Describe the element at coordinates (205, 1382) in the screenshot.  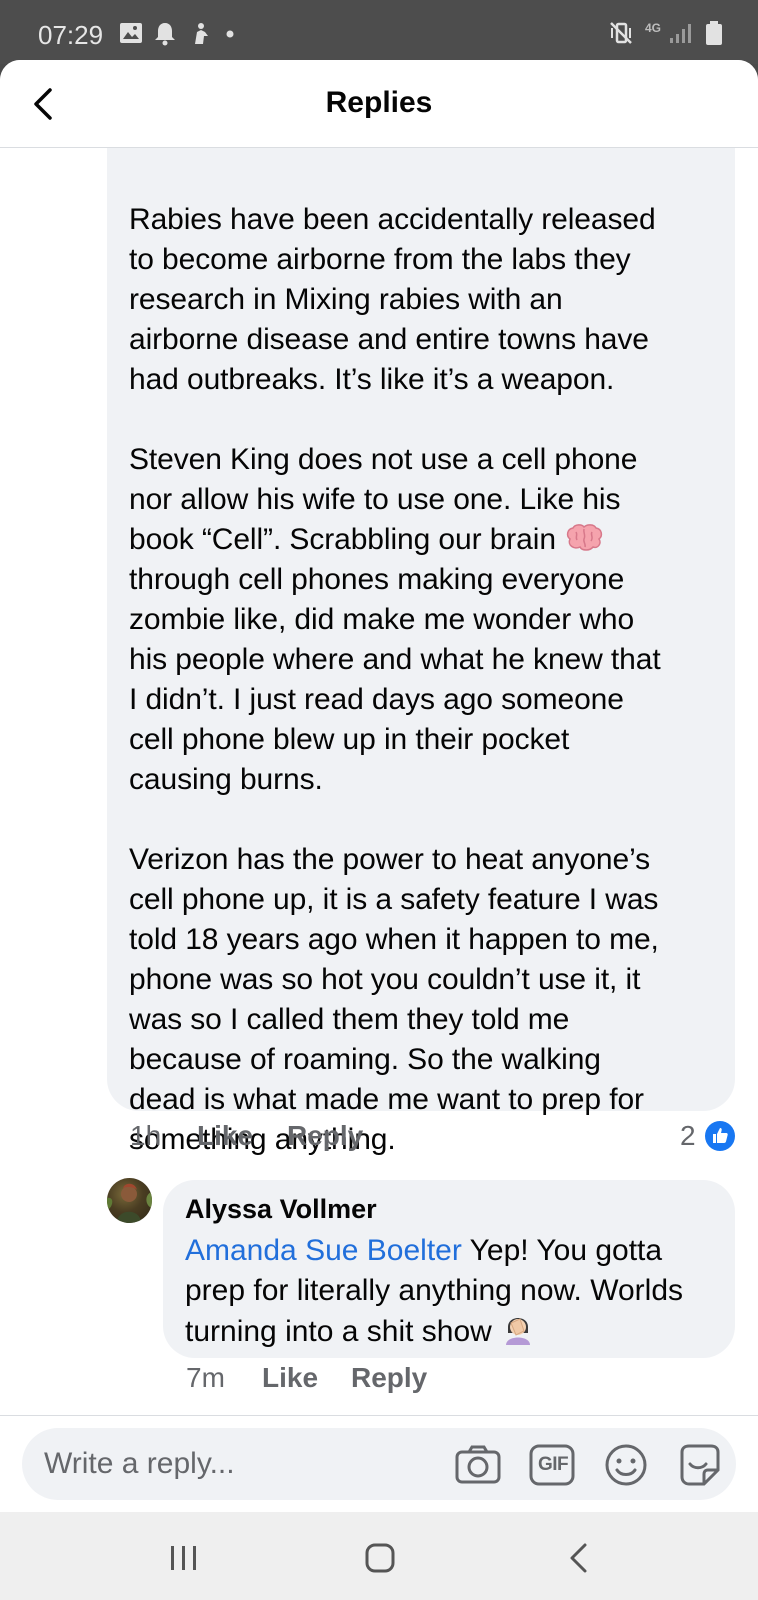
I see `reply-timestamp: 7m` at that location.